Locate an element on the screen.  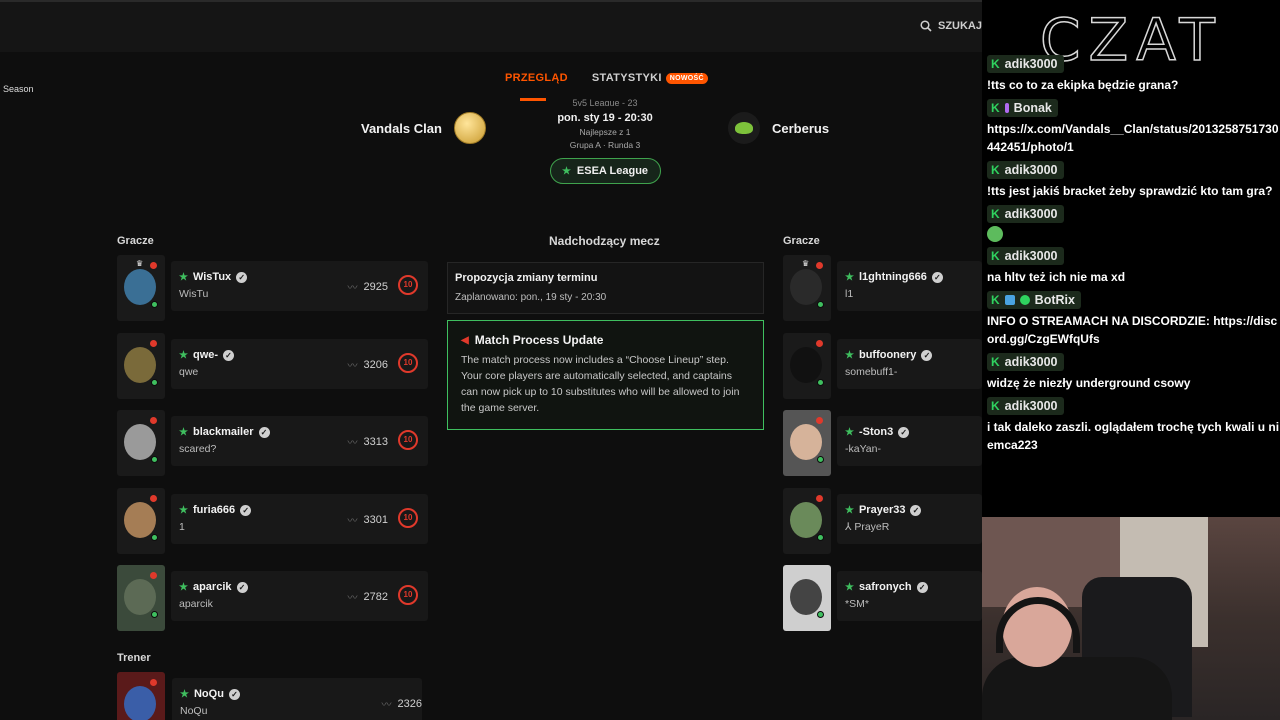
player-row: ★ aparcik ✓ aparcik 〰 2782 10 is located at coordinates (272, 598).